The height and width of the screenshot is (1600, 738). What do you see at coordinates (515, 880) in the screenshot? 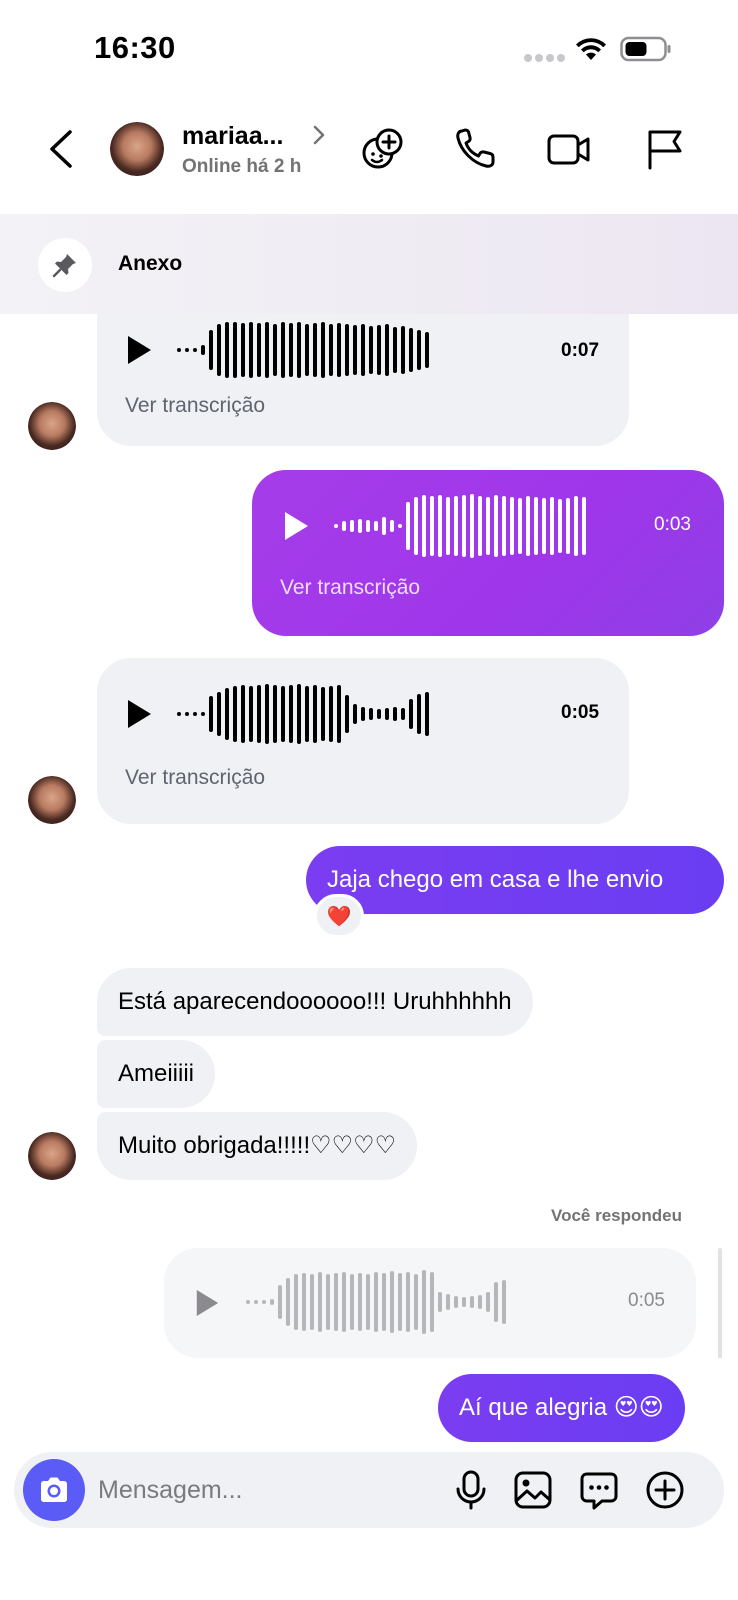
I see `text-message-outgoing: Jaja chego em casa e lhe envio` at bounding box center [515, 880].